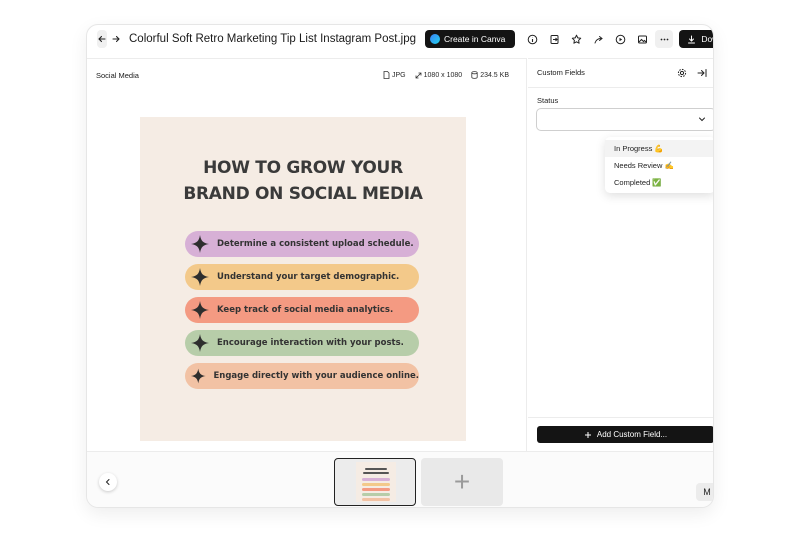 The height and width of the screenshot is (533, 800). I want to click on create-in-canva-button: Create in Canva, so click(470, 39).